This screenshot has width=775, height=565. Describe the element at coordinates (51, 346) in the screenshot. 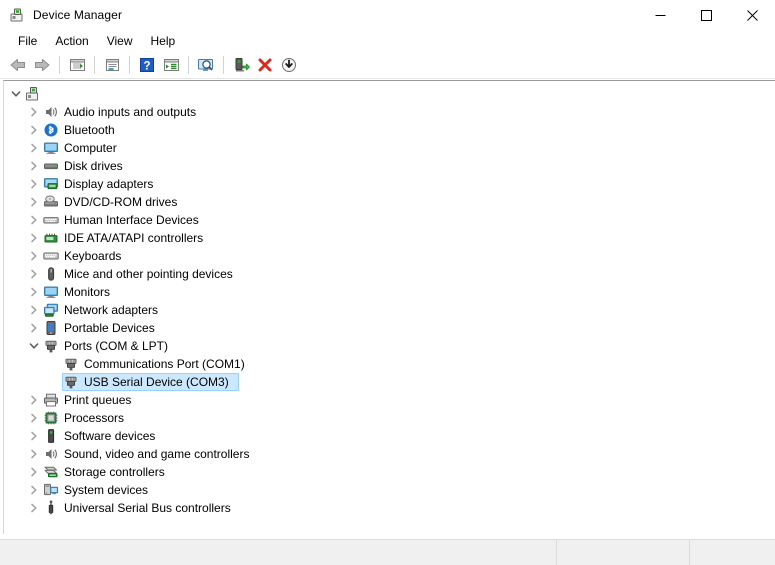

I see `port-icon` at that location.